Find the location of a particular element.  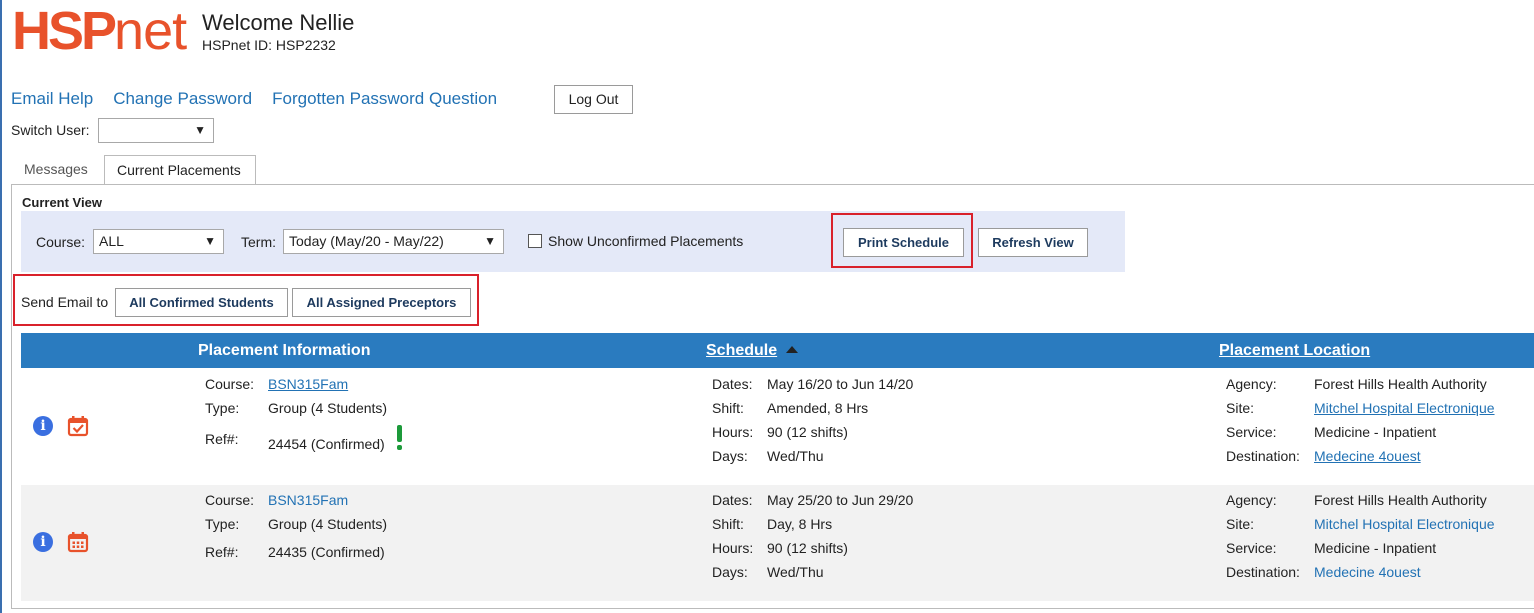

logout-button: Log Out is located at coordinates (593, 99).